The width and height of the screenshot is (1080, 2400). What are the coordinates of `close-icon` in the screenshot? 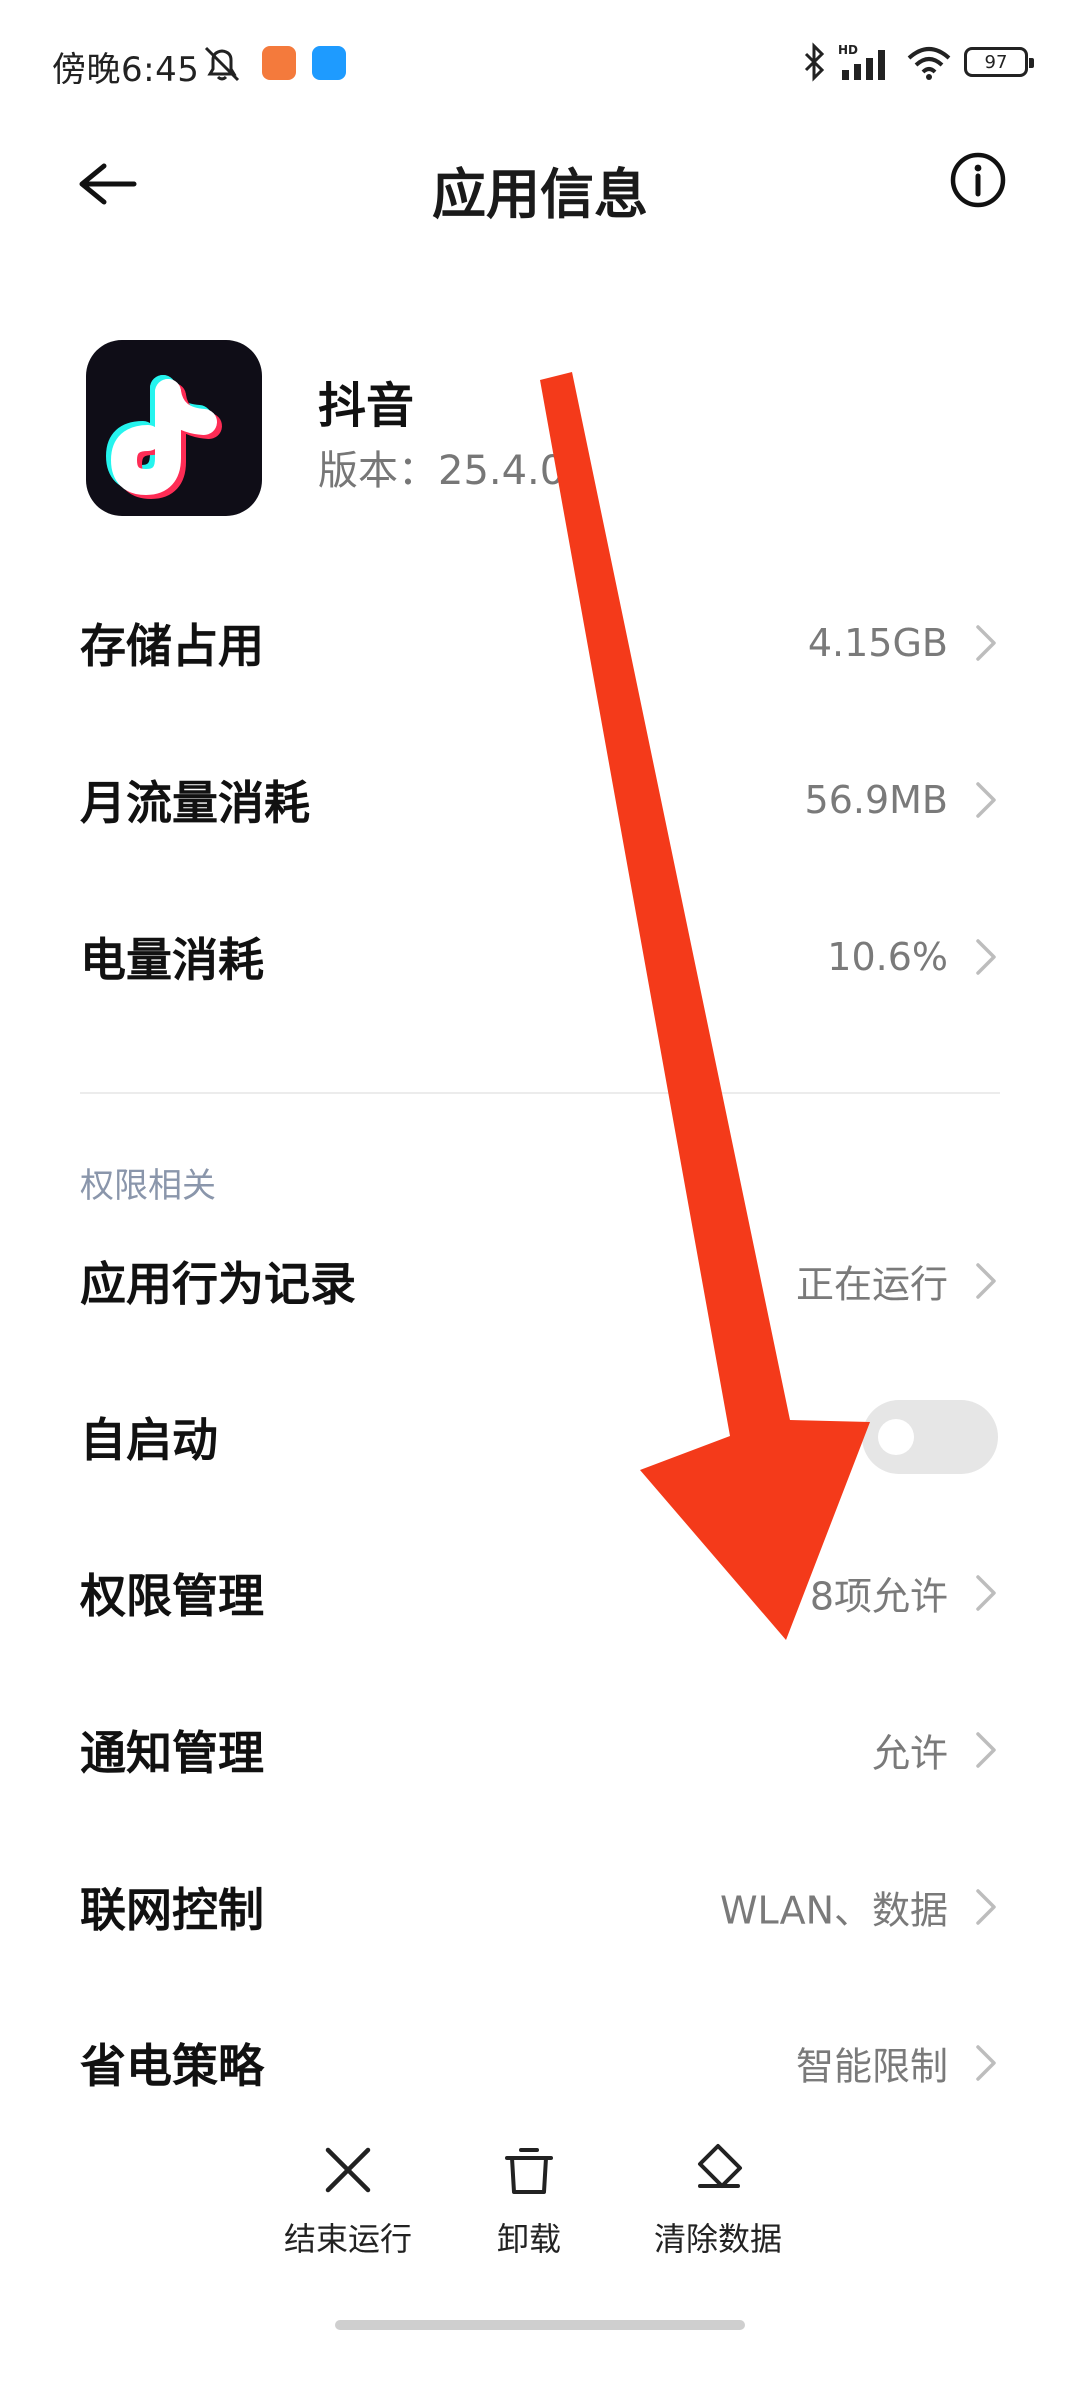 It's located at (348, 2170).